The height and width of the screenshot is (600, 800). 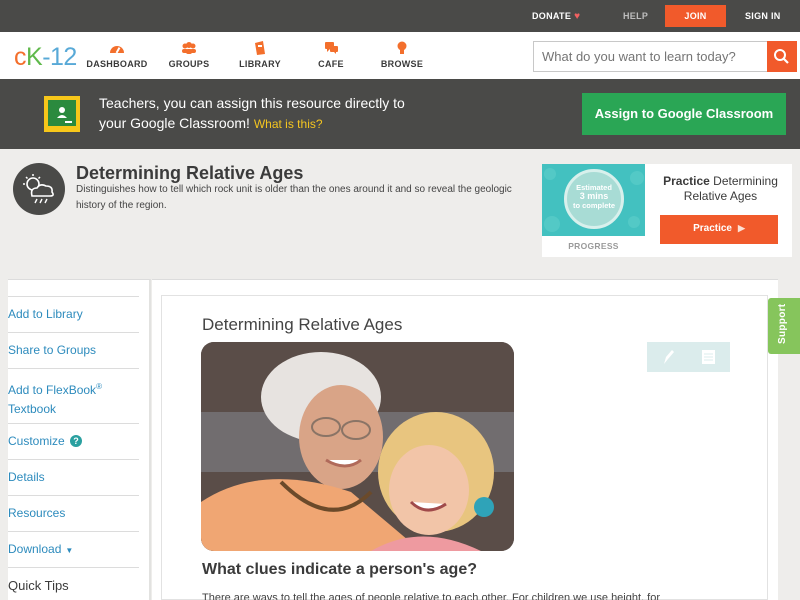 What do you see at coordinates (189, 64) in the screenshot?
I see `nav-groups-label: GROUPS` at bounding box center [189, 64].